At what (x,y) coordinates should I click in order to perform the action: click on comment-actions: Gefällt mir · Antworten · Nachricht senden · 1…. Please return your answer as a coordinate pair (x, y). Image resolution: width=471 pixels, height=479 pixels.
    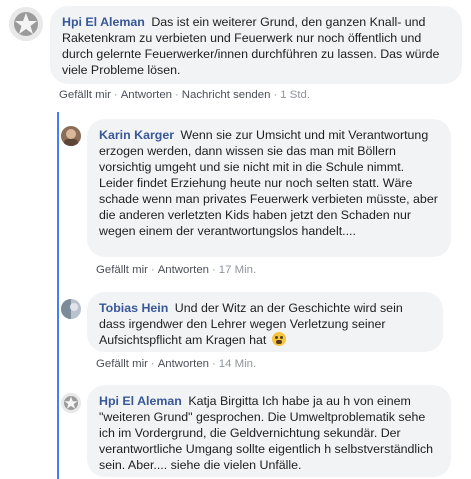
    Looking at the image, I should click on (185, 95).